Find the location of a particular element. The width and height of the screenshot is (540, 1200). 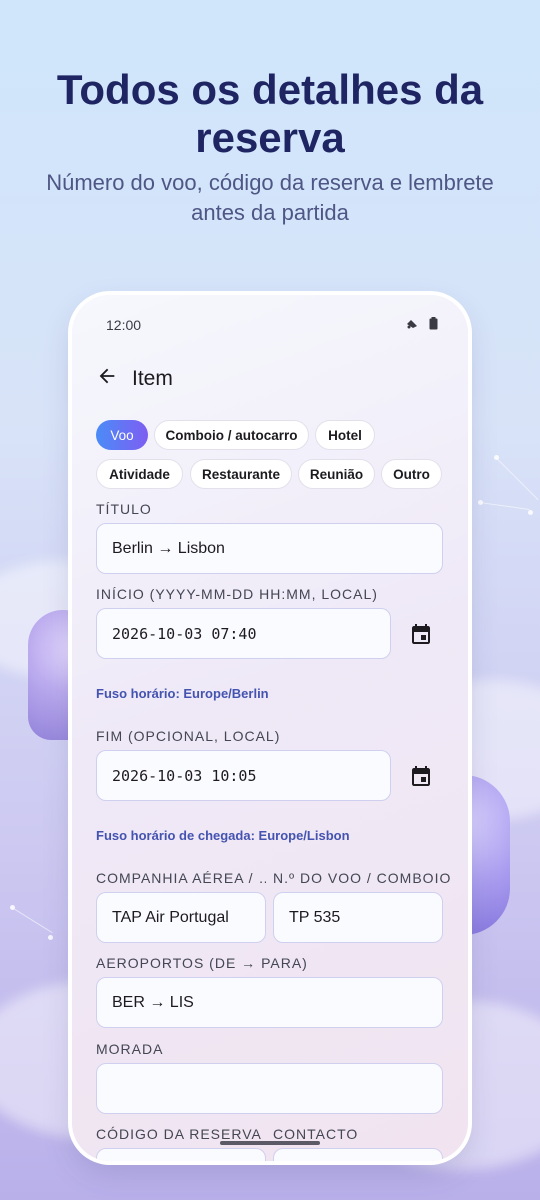

chip-reuniao: Reunião is located at coordinates (336, 474).